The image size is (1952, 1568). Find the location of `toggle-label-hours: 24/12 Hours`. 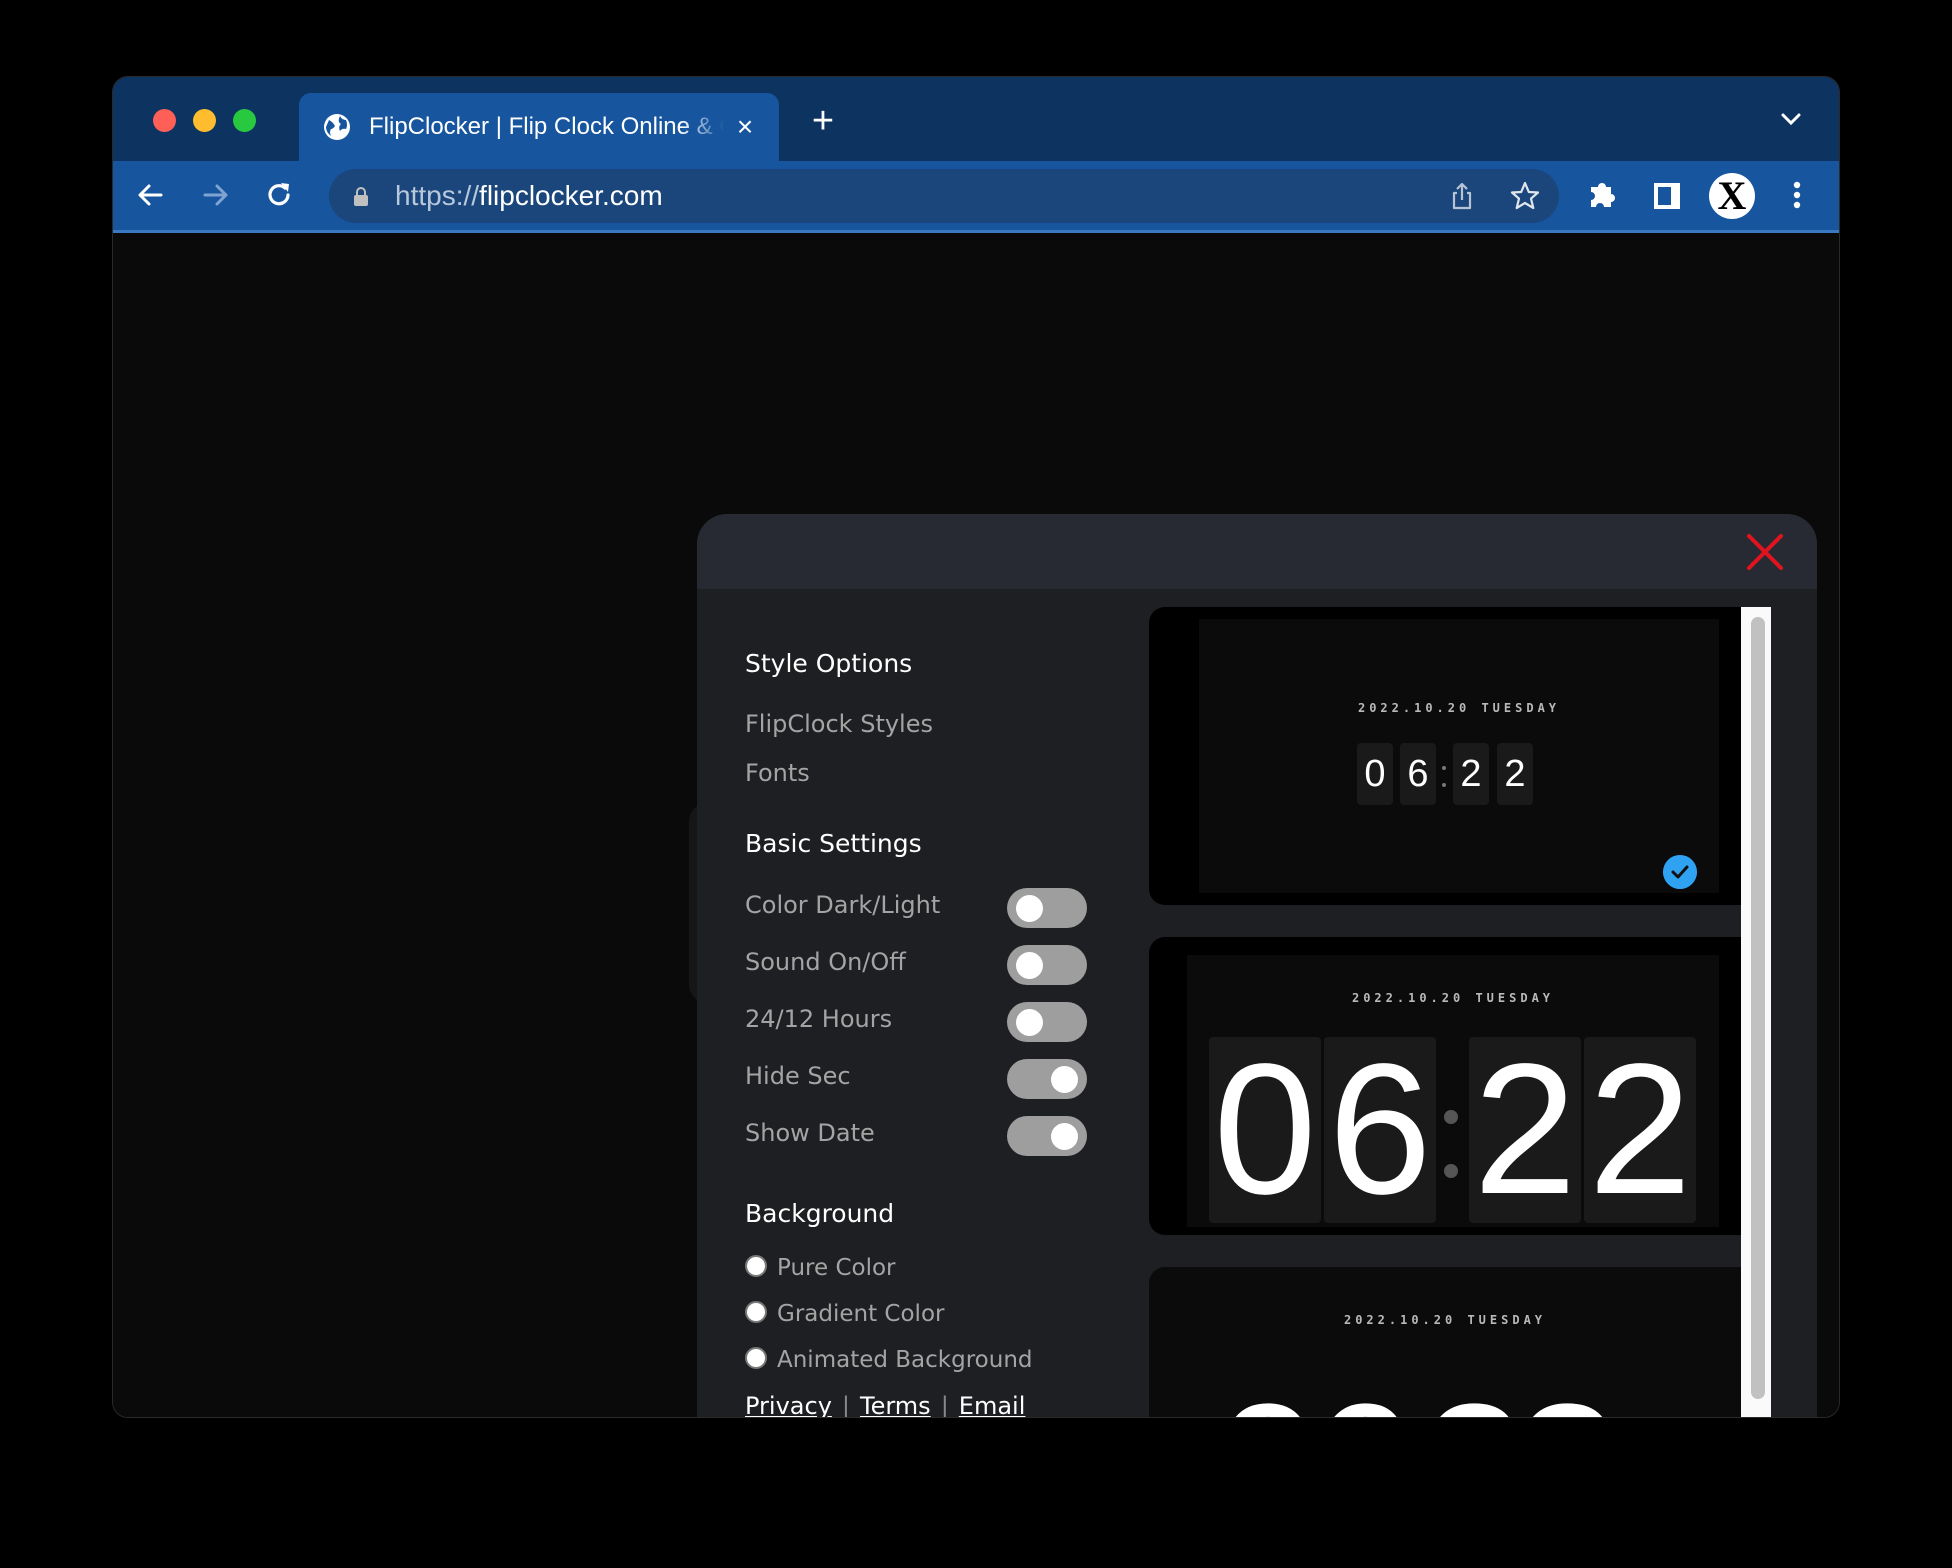

toggle-label-hours: 24/12 Hours is located at coordinates (819, 1019).